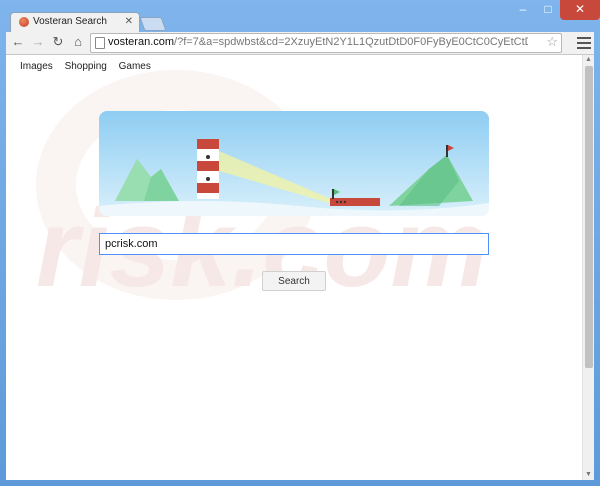  I want to click on tab-title: Vosteran Search, so click(70, 21).